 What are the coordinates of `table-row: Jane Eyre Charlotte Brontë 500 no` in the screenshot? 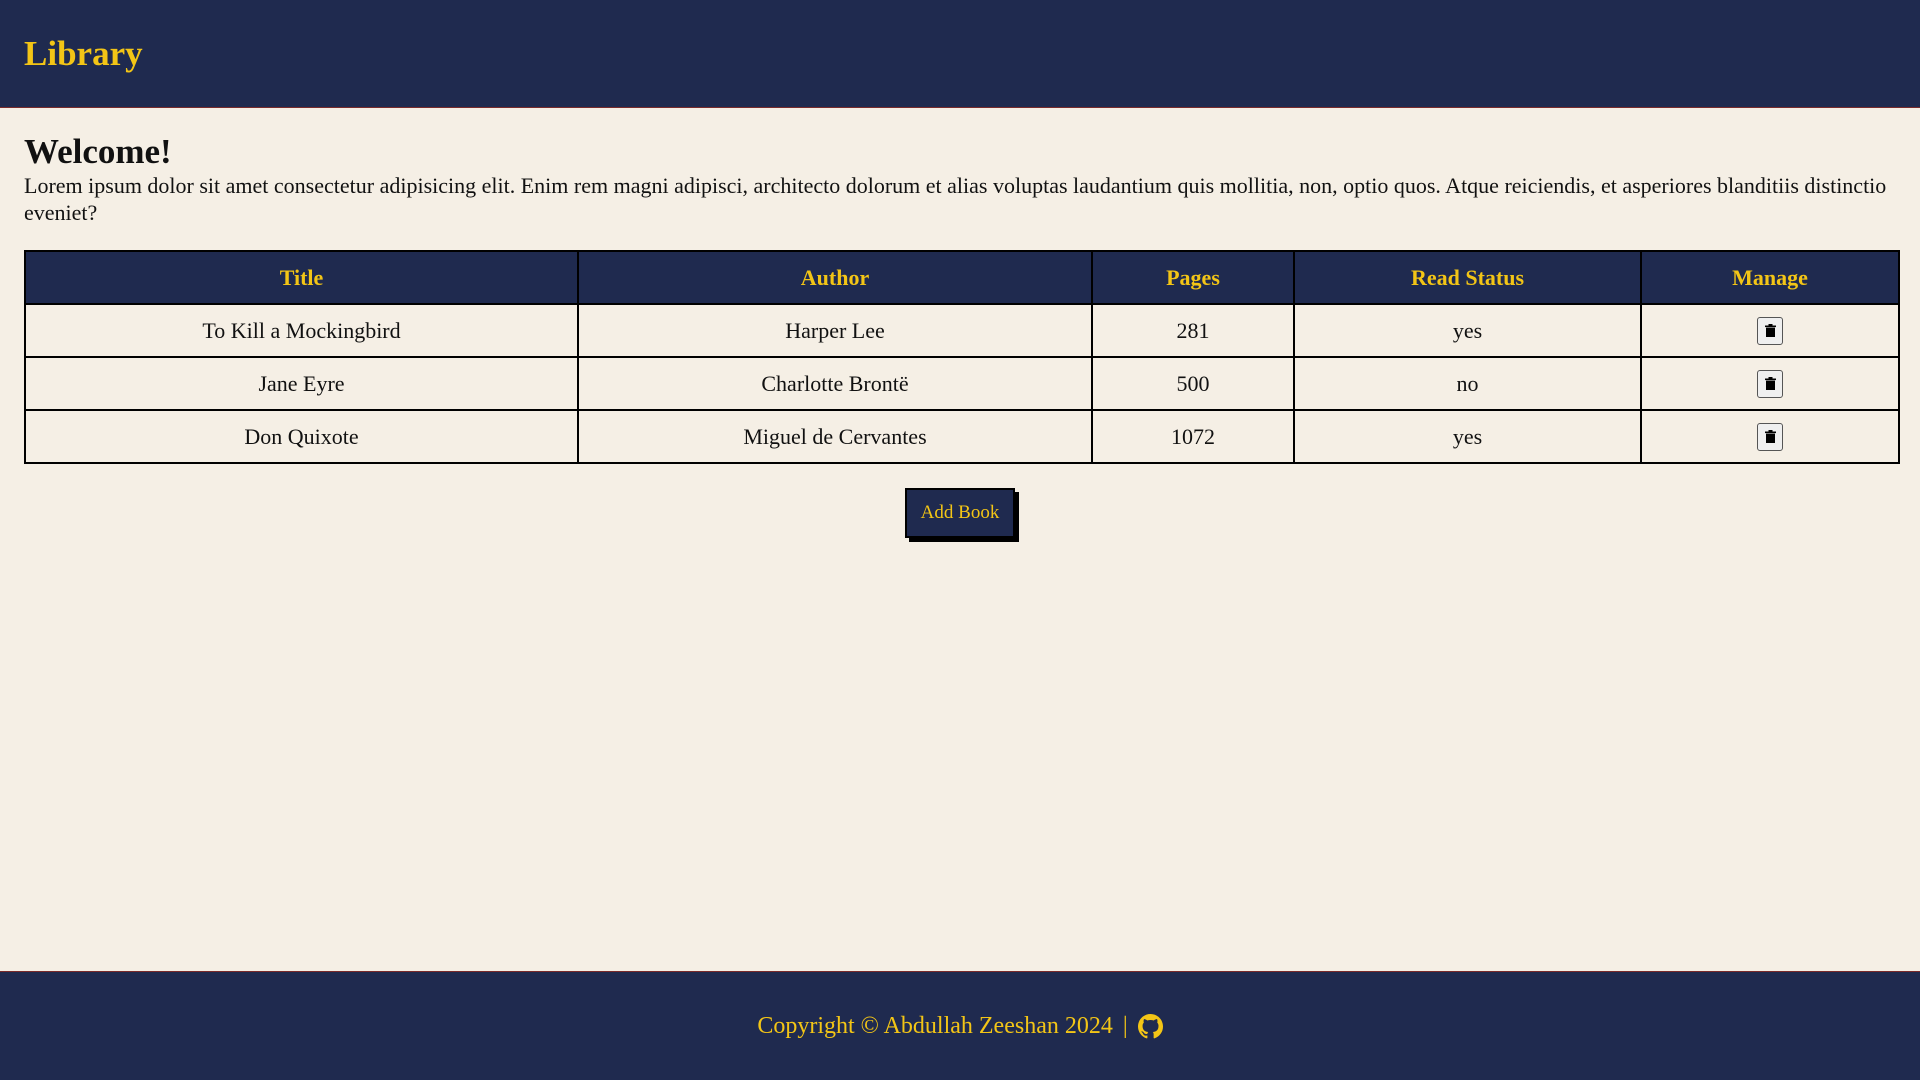 It's located at (962, 383).